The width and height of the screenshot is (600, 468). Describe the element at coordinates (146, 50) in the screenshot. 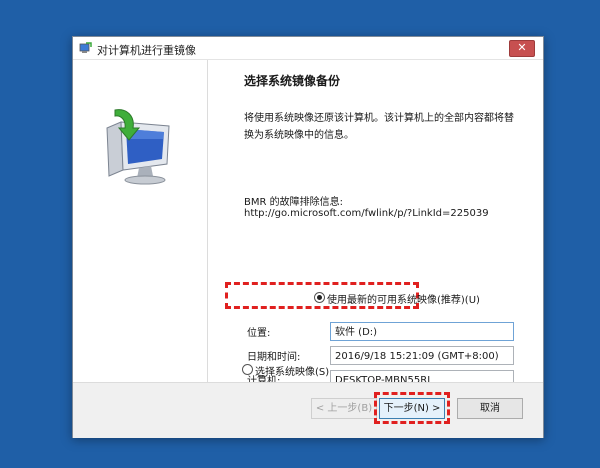

I see `window-title: 对计算机进行重镜像` at that location.